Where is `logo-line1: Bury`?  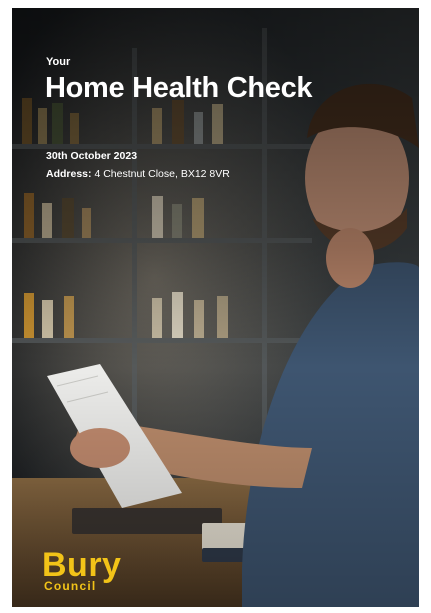
logo-line1: Bury is located at coordinates (82, 565).